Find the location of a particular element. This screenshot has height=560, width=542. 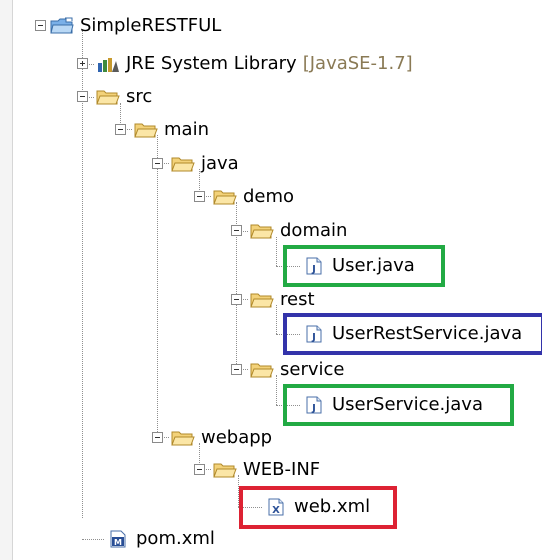

collapse-toggle-src is located at coordinates (82, 96).